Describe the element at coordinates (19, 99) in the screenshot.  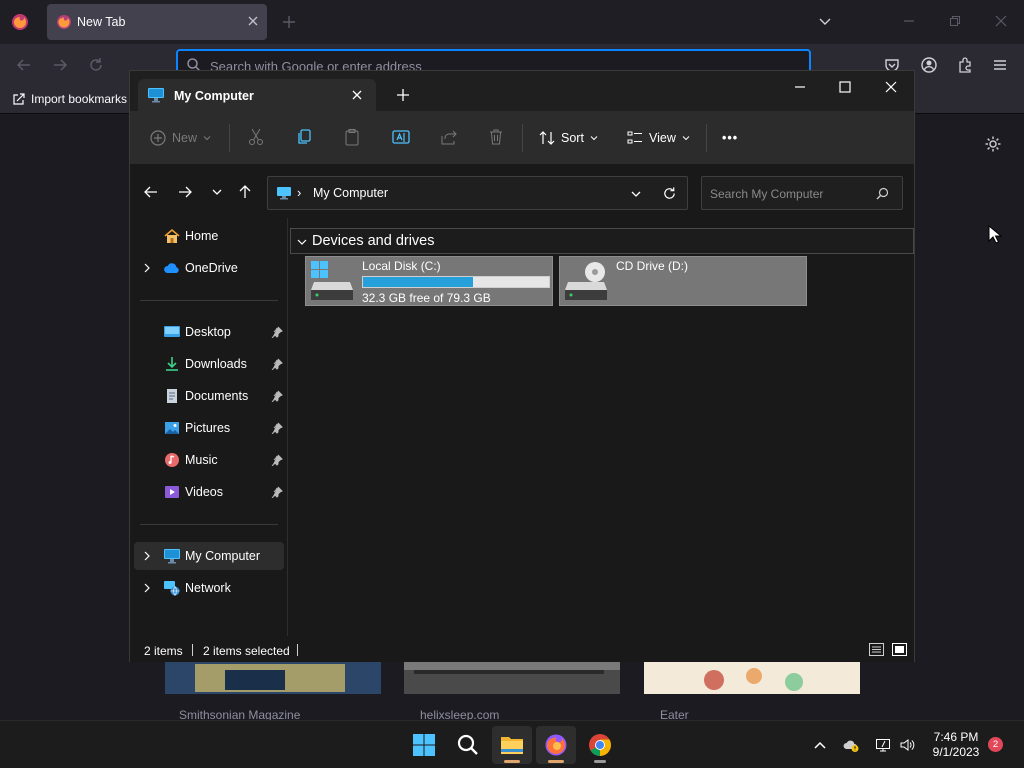
I see `import-icon` at that location.